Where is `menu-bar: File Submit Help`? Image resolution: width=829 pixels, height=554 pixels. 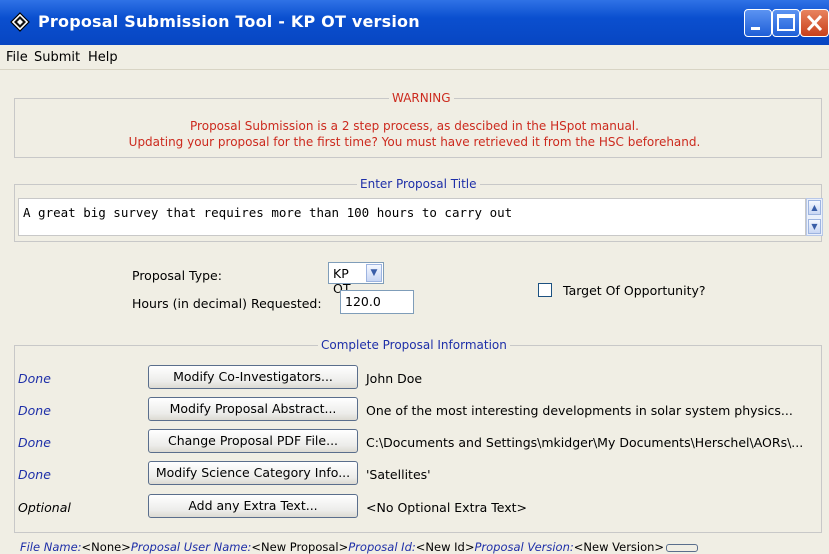
menu-bar: File Submit Help is located at coordinates (414, 57).